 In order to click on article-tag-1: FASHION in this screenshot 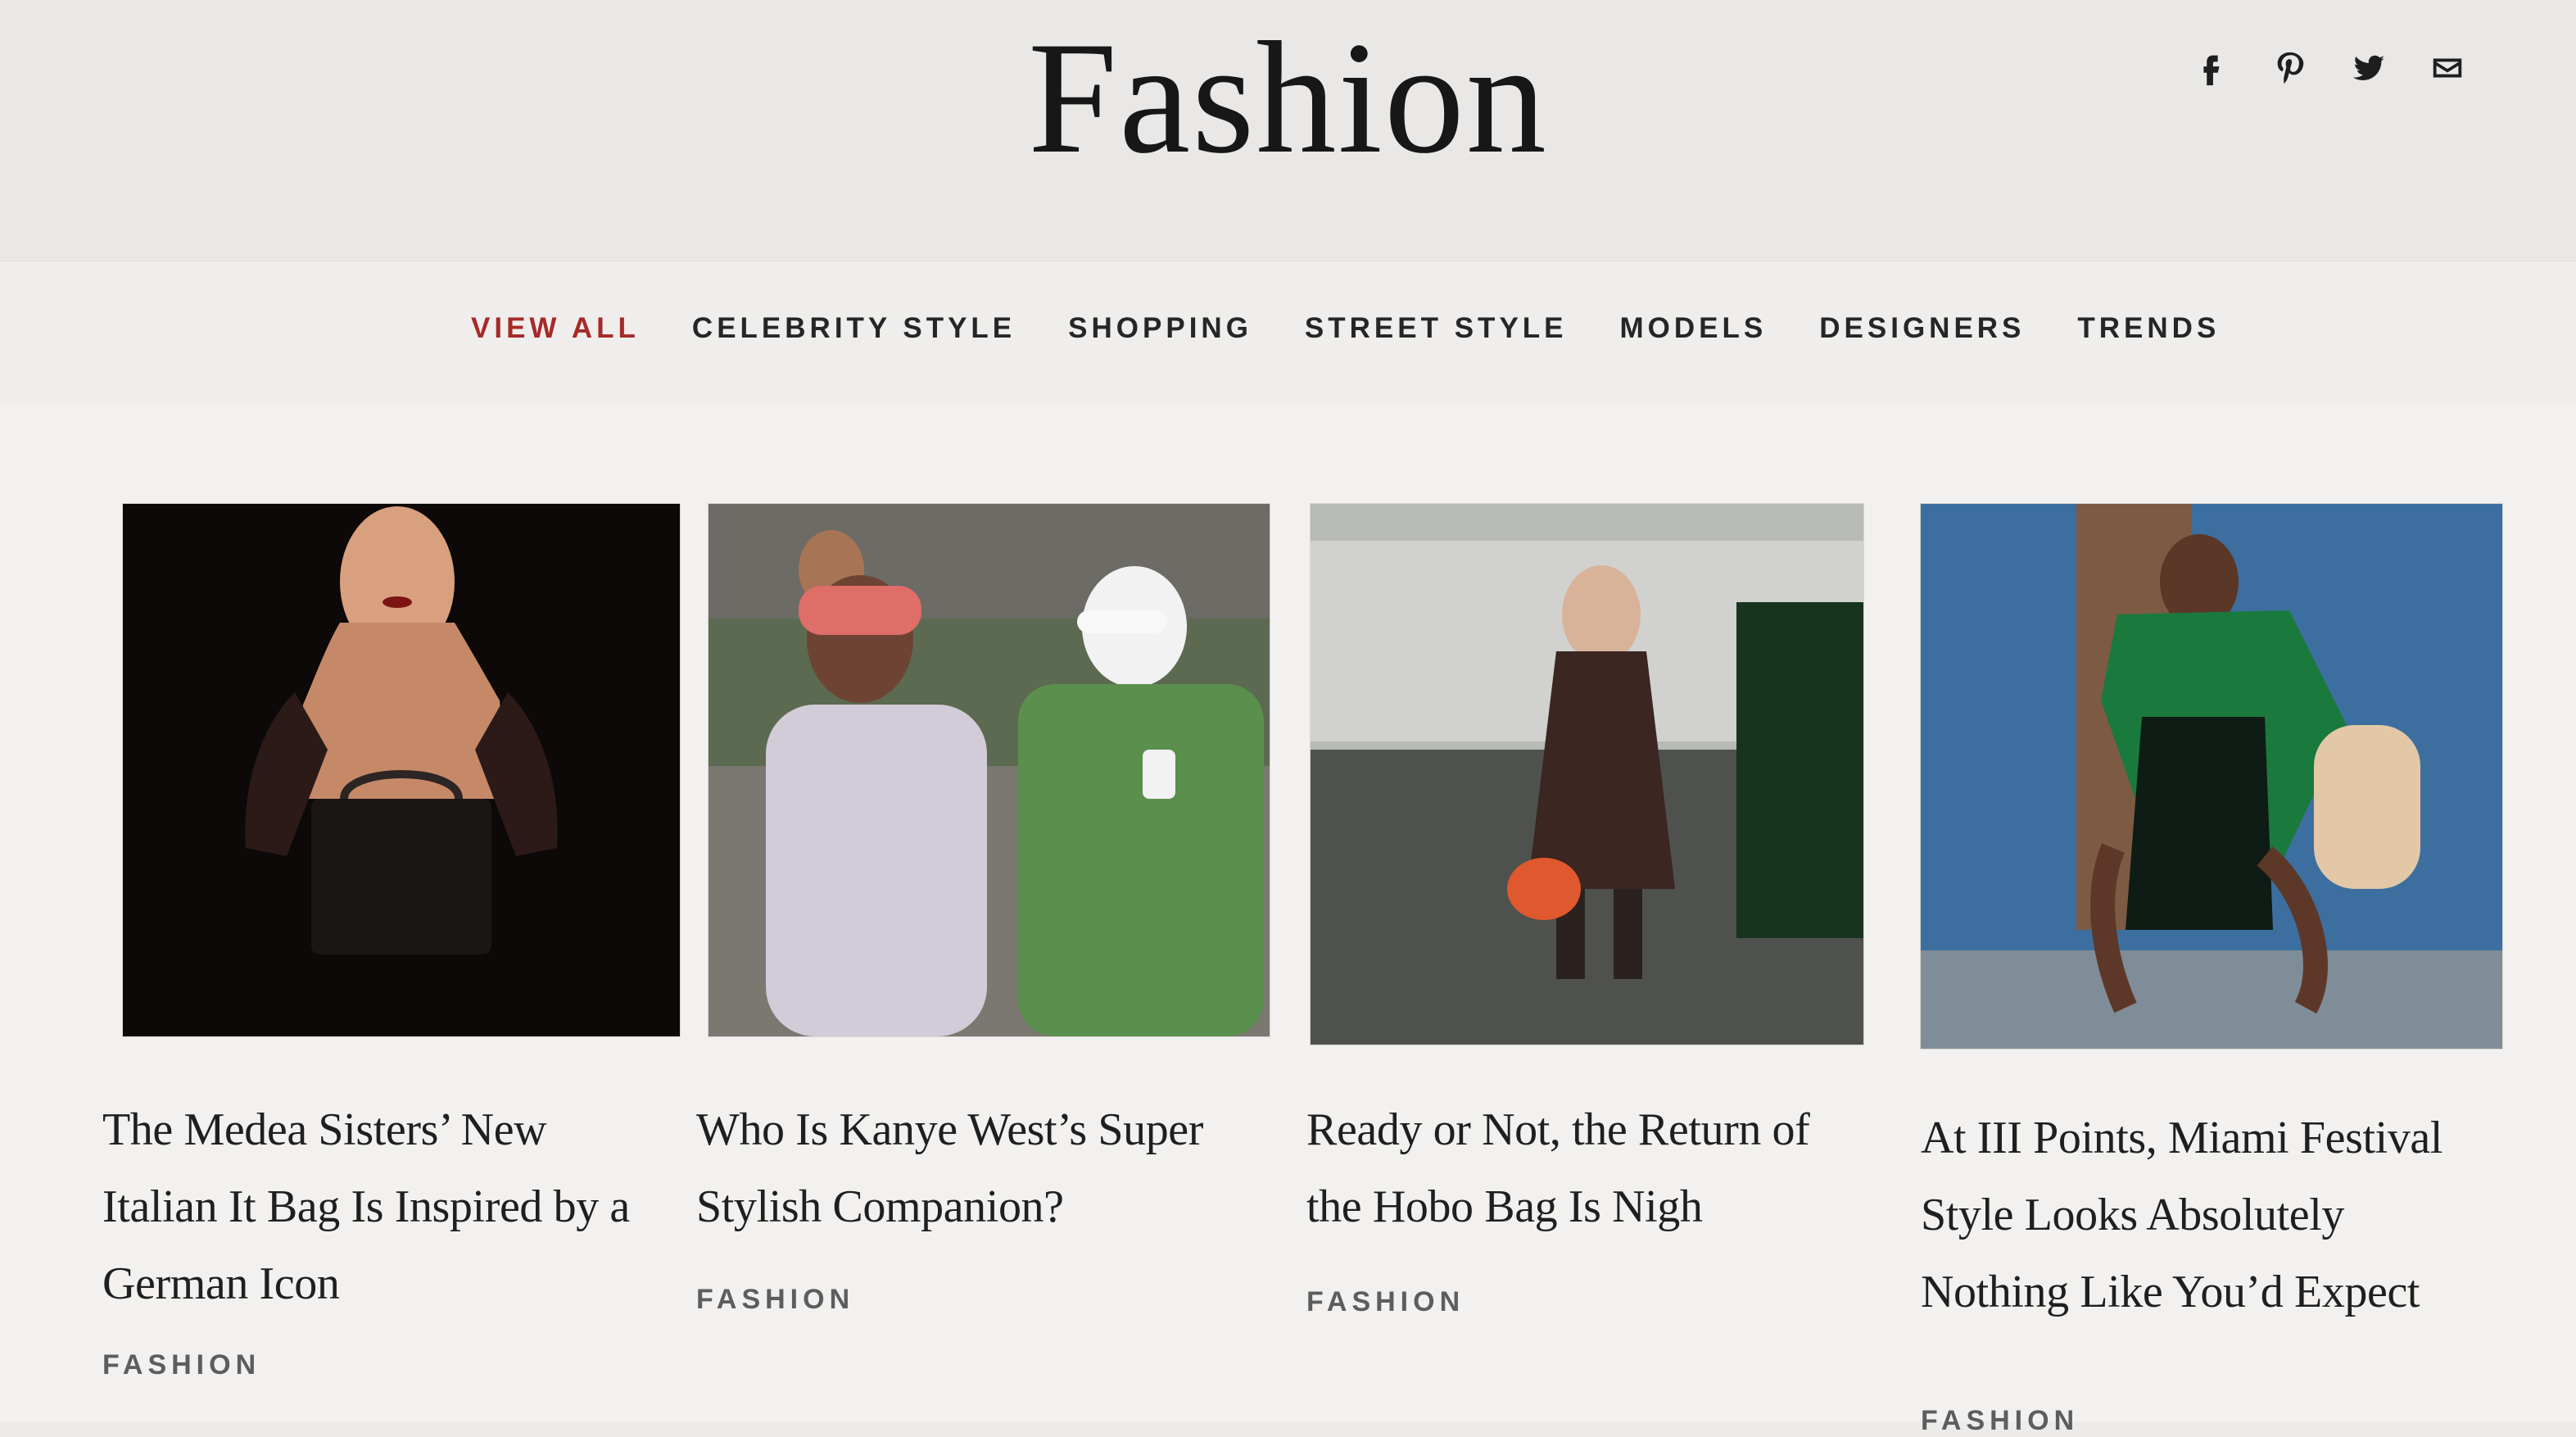, I will do `click(181, 1365)`.